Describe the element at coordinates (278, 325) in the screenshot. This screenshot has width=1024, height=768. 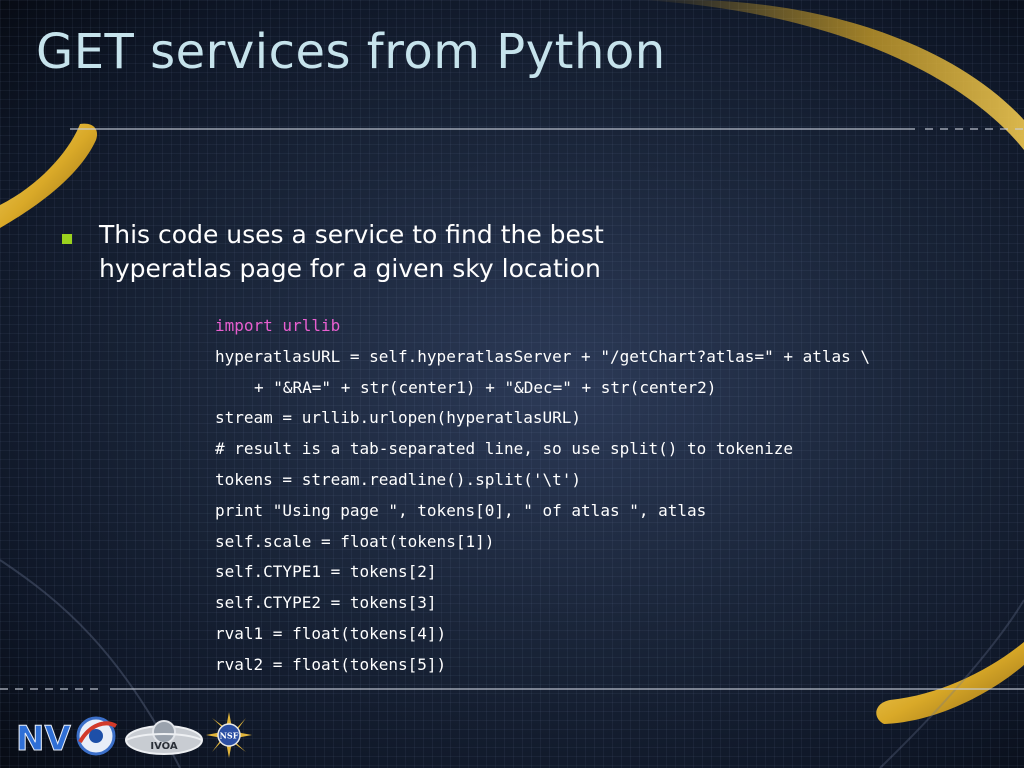
I see `code-line: import urllib` at that location.